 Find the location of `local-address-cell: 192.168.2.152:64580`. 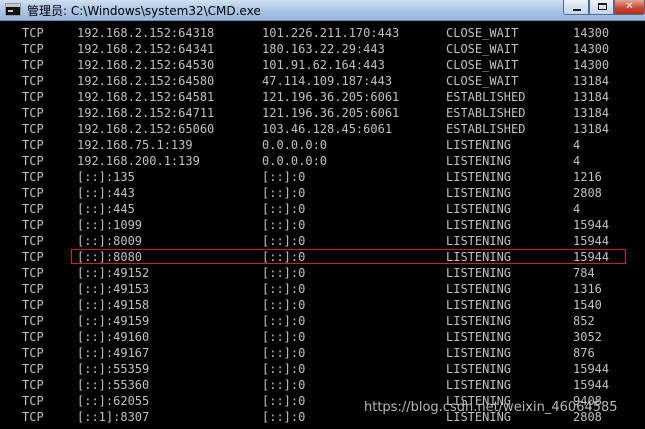

local-address-cell: 192.168.2.152:64580 is located at coordinates (146, 81).